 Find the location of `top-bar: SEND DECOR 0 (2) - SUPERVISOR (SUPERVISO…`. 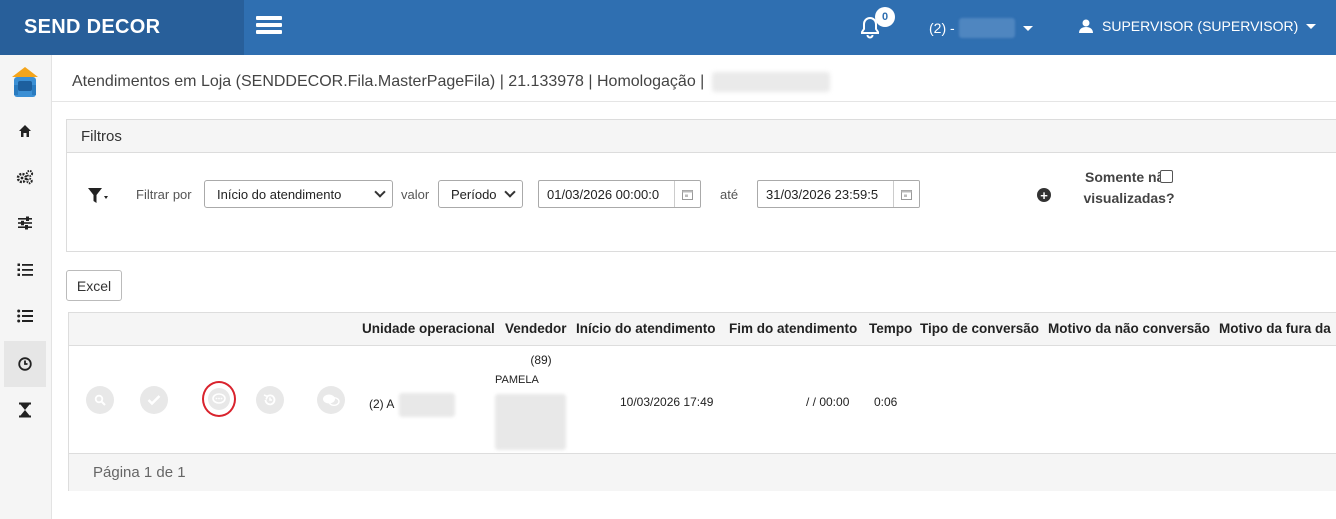

top-bar: SEND DECOR 0 (2) - SUPERVISOR (SUPERVISO… is located at coordinates (668, 27).